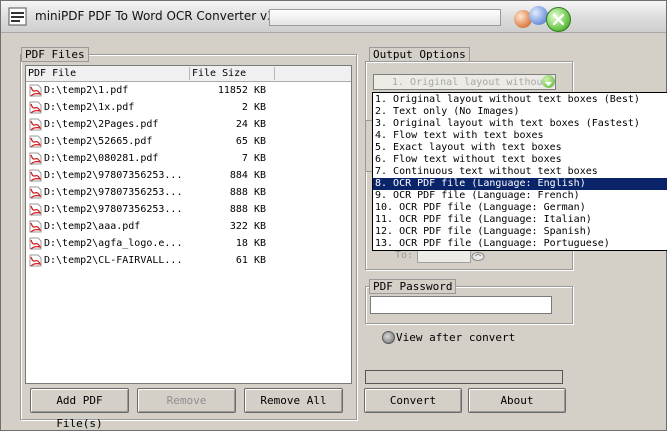  Describe the element at coordinates (293, 400) in the screenshot. I see `remove-all-button: Remove All` at that location.